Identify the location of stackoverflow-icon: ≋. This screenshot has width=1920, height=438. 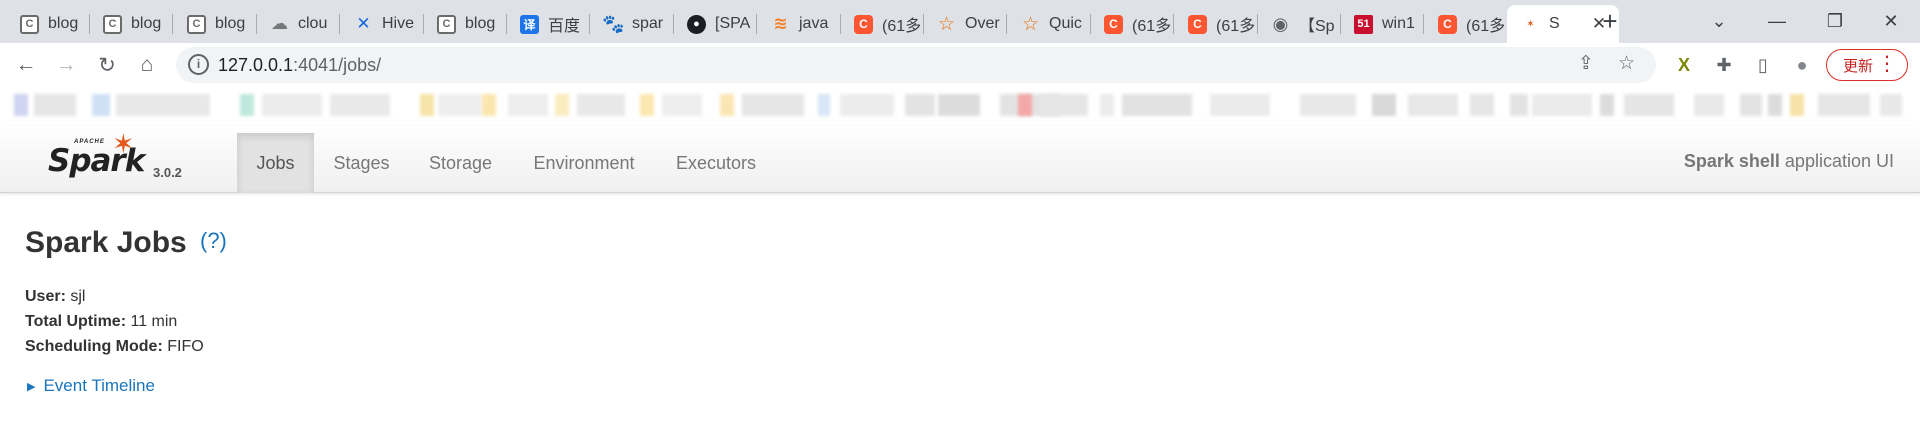
(780, 23).